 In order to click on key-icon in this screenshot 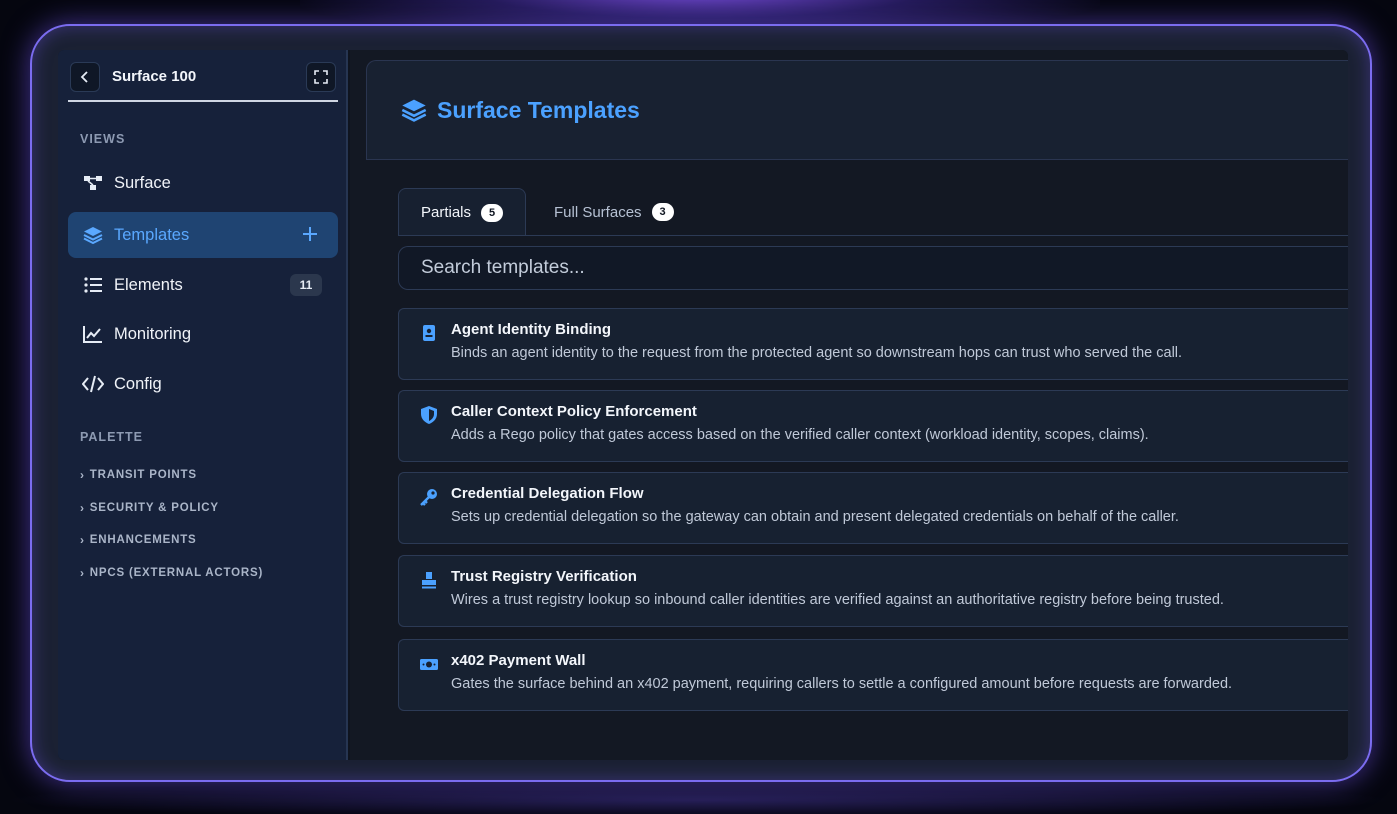, I will do `click(429, 497)`.